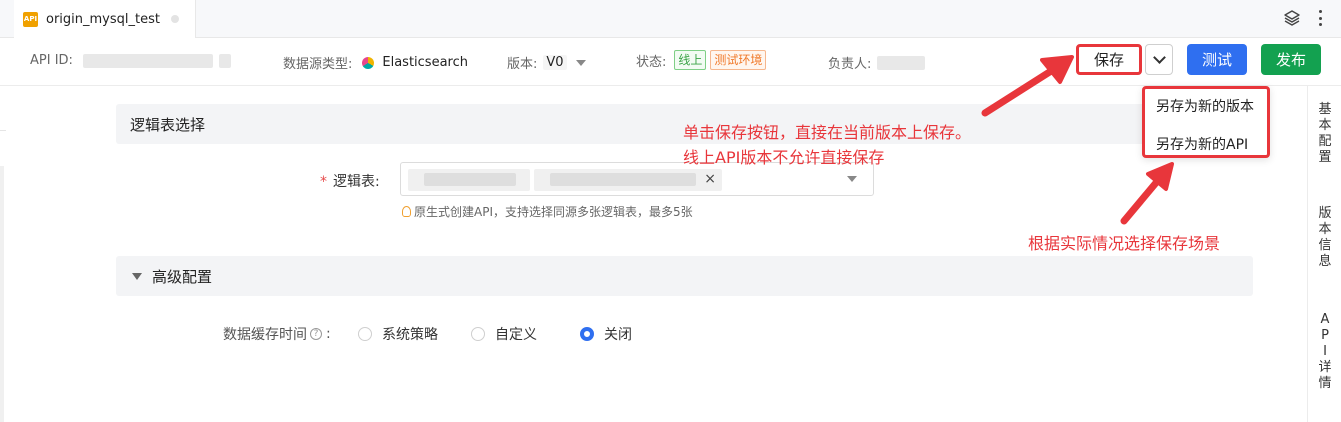  What do you see at coordinates (1077, 140) in the screenshot?
I see `annotation-arrows` at bounding box center [1077, 140].